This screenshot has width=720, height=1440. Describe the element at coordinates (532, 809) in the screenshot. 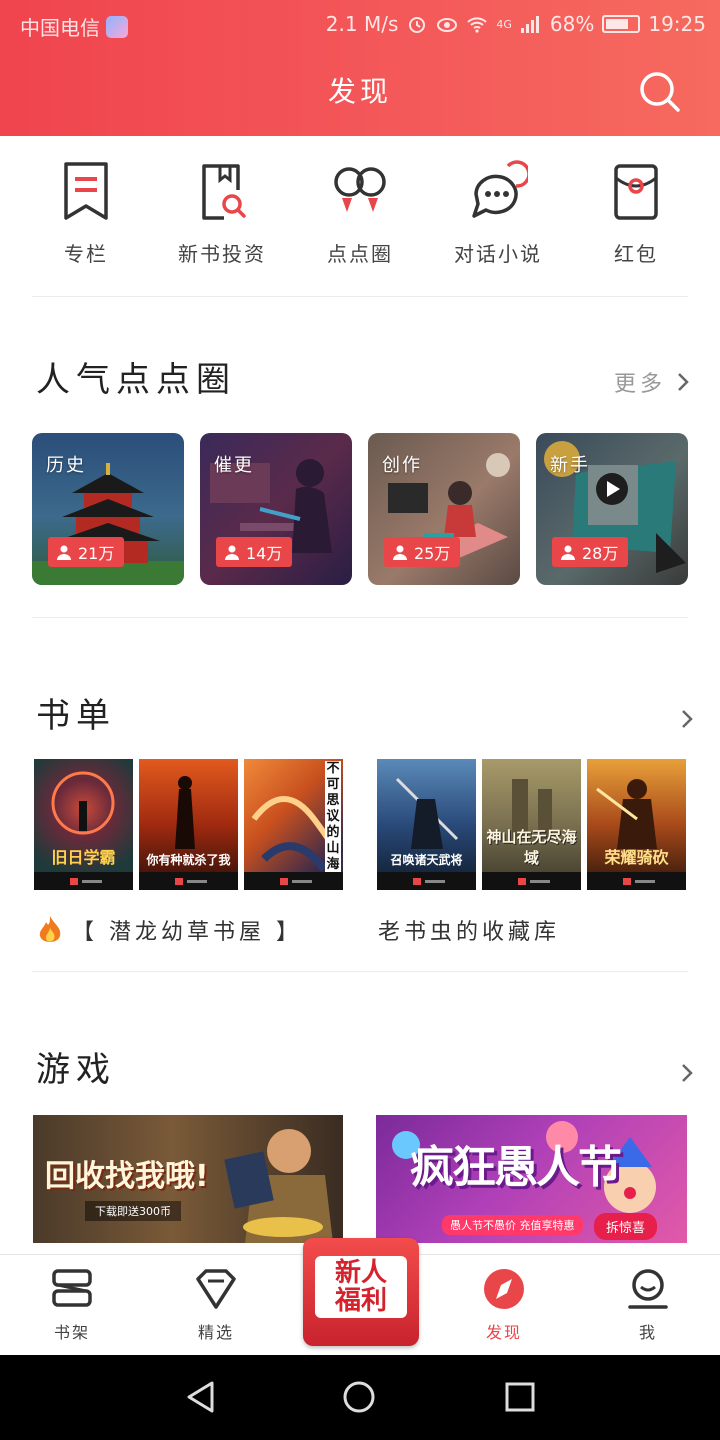

I see `castle-illustration` at that location.